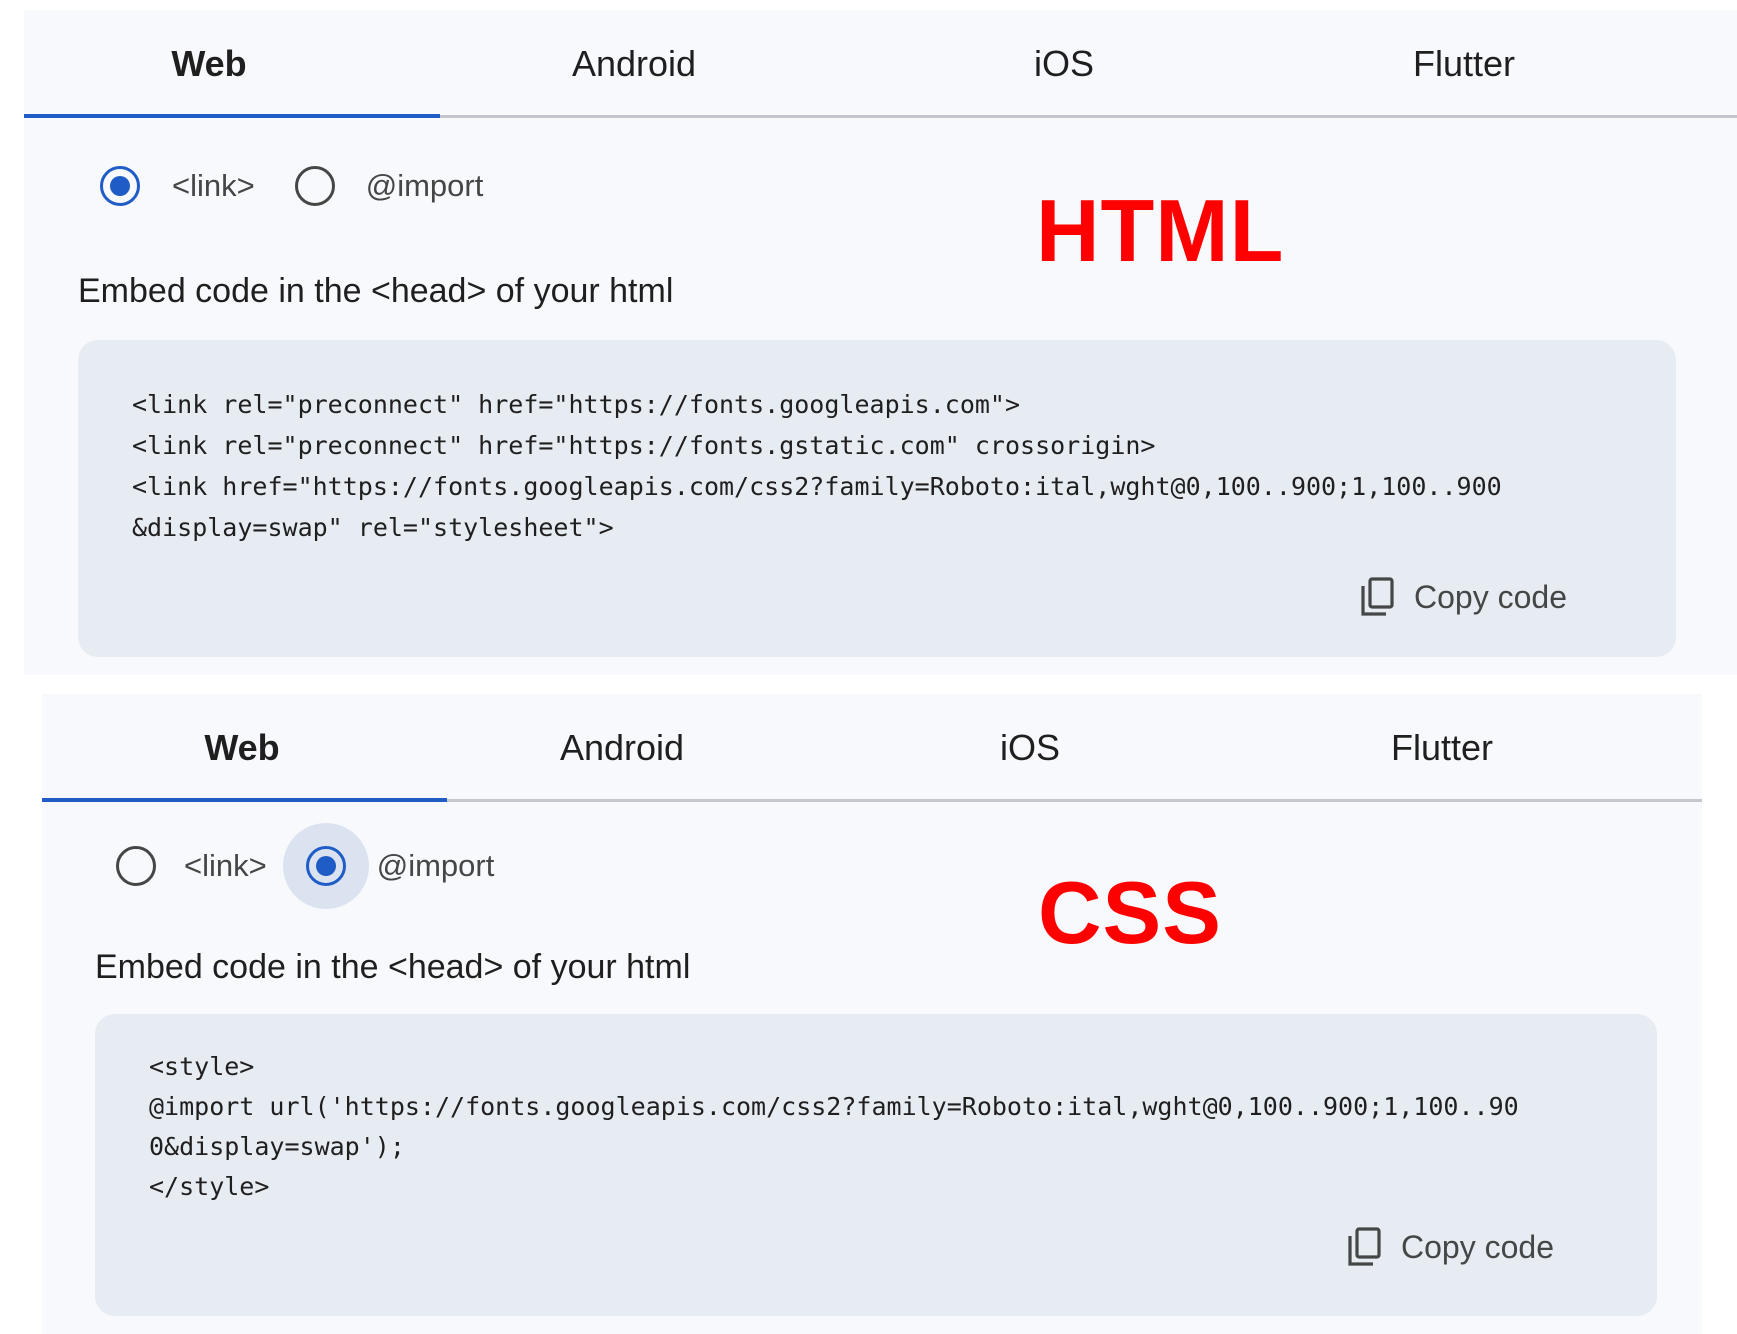  Describe the element at coordinates (277, 1146) in the screenshot. I see `code-line: 0&display=swap');` at that location.